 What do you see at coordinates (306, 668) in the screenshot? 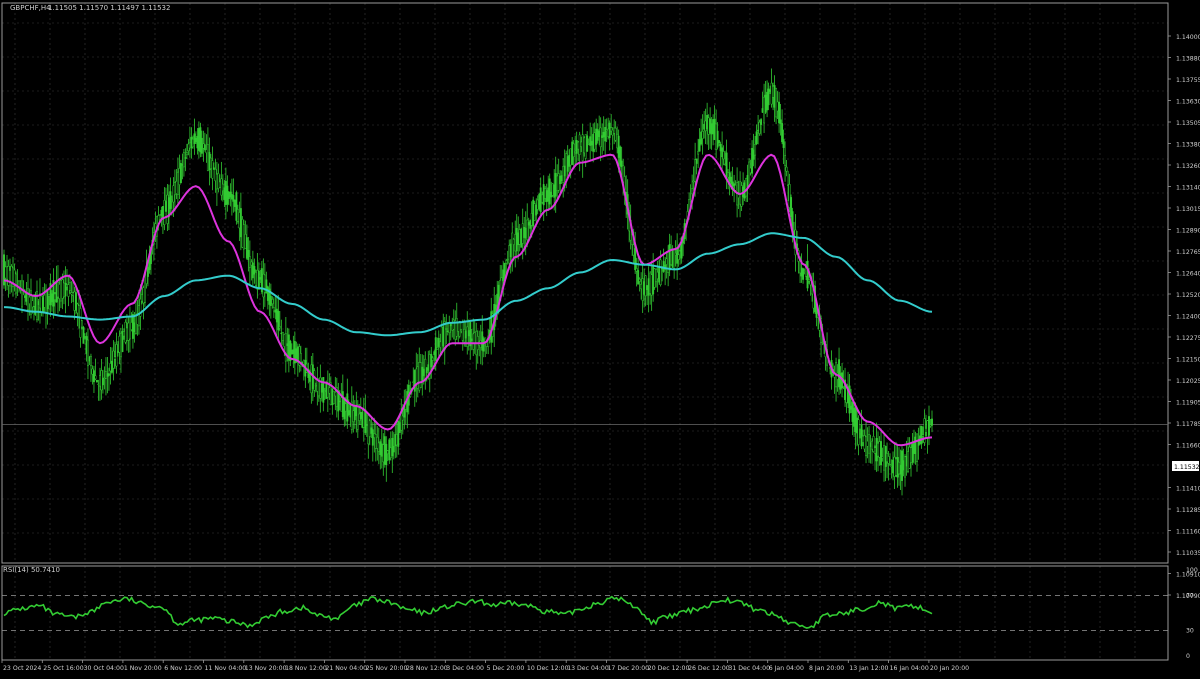
I see `time-label: 18 Nov 12:00` at bounding box center [306, 668].